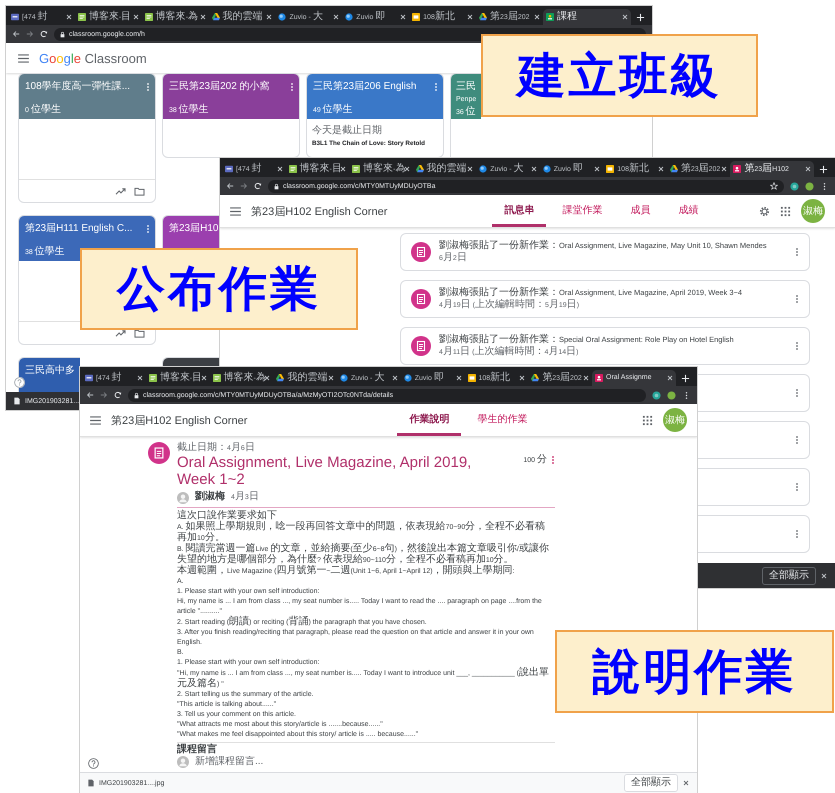 Image resolution: width=835 pixels, height=793 pixels. What do you see at coordinates (50, 370) in the screenshot?
I see `class-title: 三民高中多` at bounding box center [50, 370].